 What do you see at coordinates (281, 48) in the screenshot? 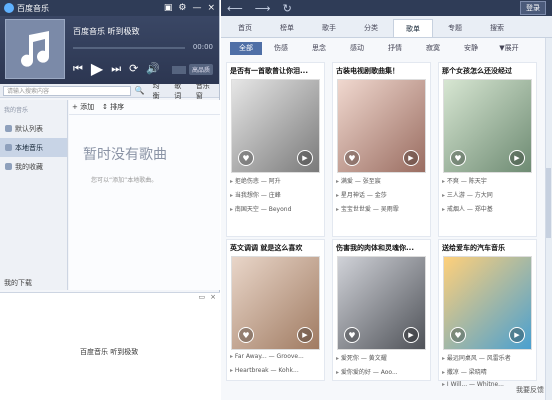
I see `filter-sad: 伤感` at bounding box center [281, 48].